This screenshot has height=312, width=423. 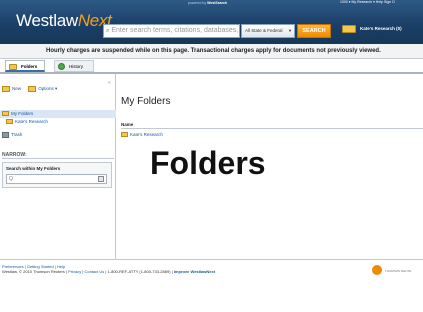 What do you see at coordinates (25, 66) in the screenshot?
I see `tab-folders: Folders` at bounding box center [25, 66].